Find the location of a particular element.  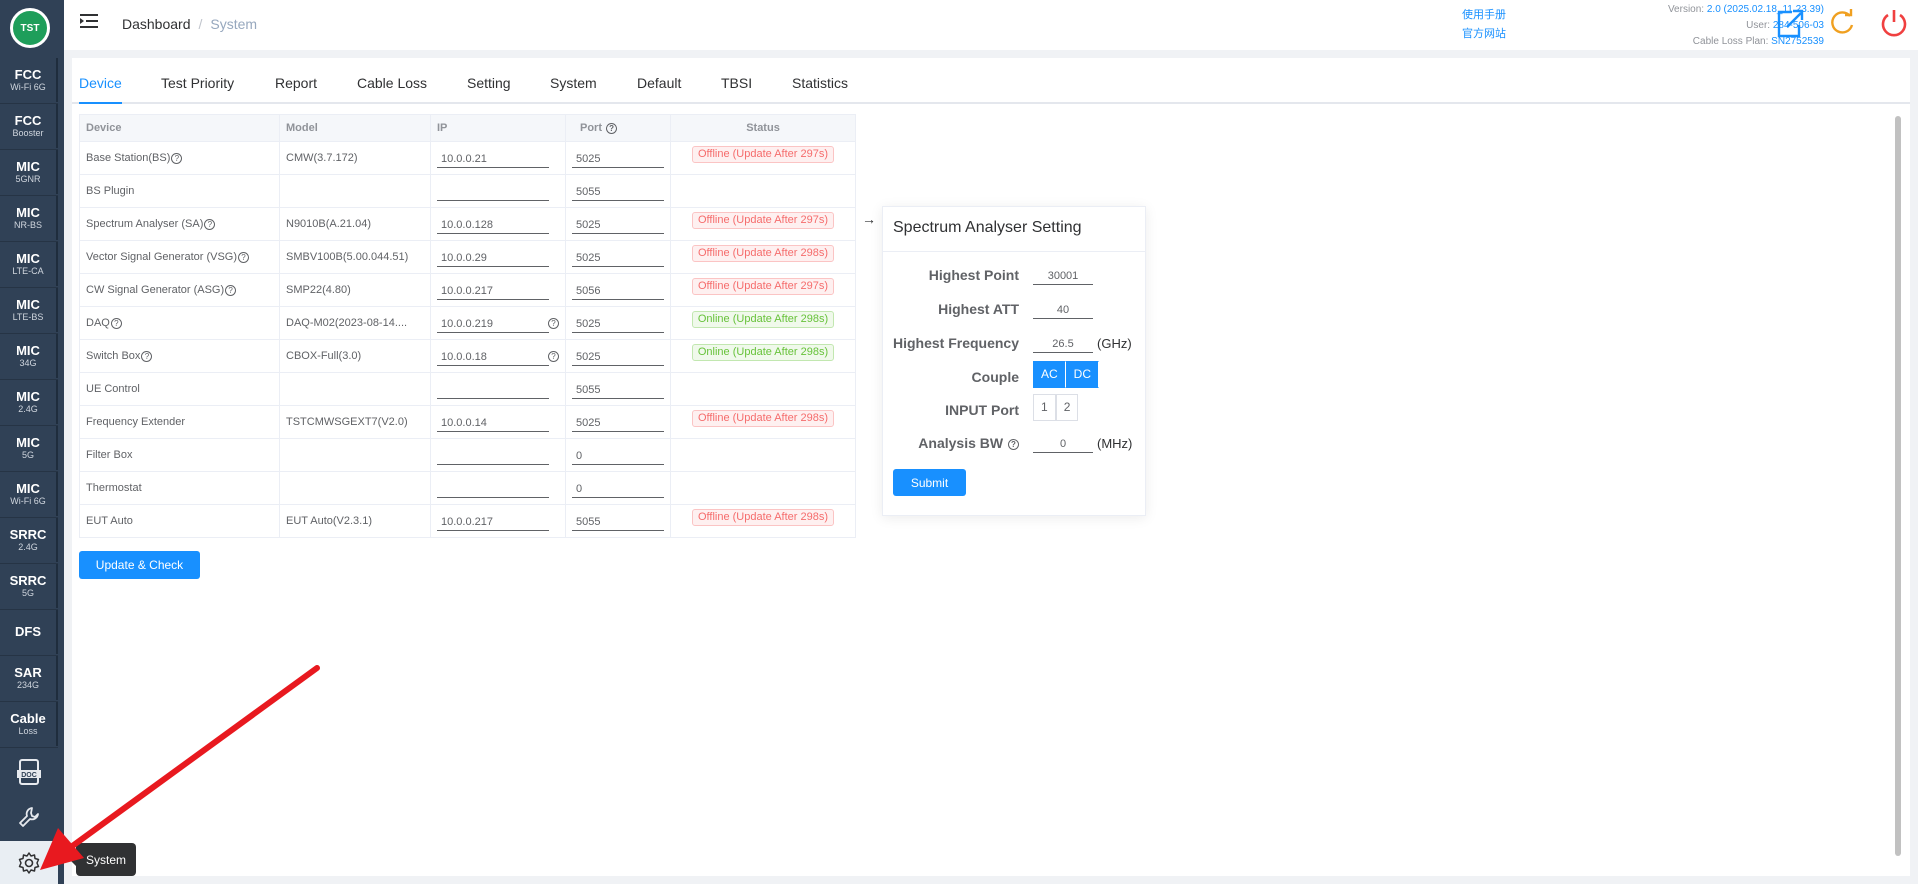

sidebar-item-mic-34g: MIC 34G is located at coordinates (29, 356).